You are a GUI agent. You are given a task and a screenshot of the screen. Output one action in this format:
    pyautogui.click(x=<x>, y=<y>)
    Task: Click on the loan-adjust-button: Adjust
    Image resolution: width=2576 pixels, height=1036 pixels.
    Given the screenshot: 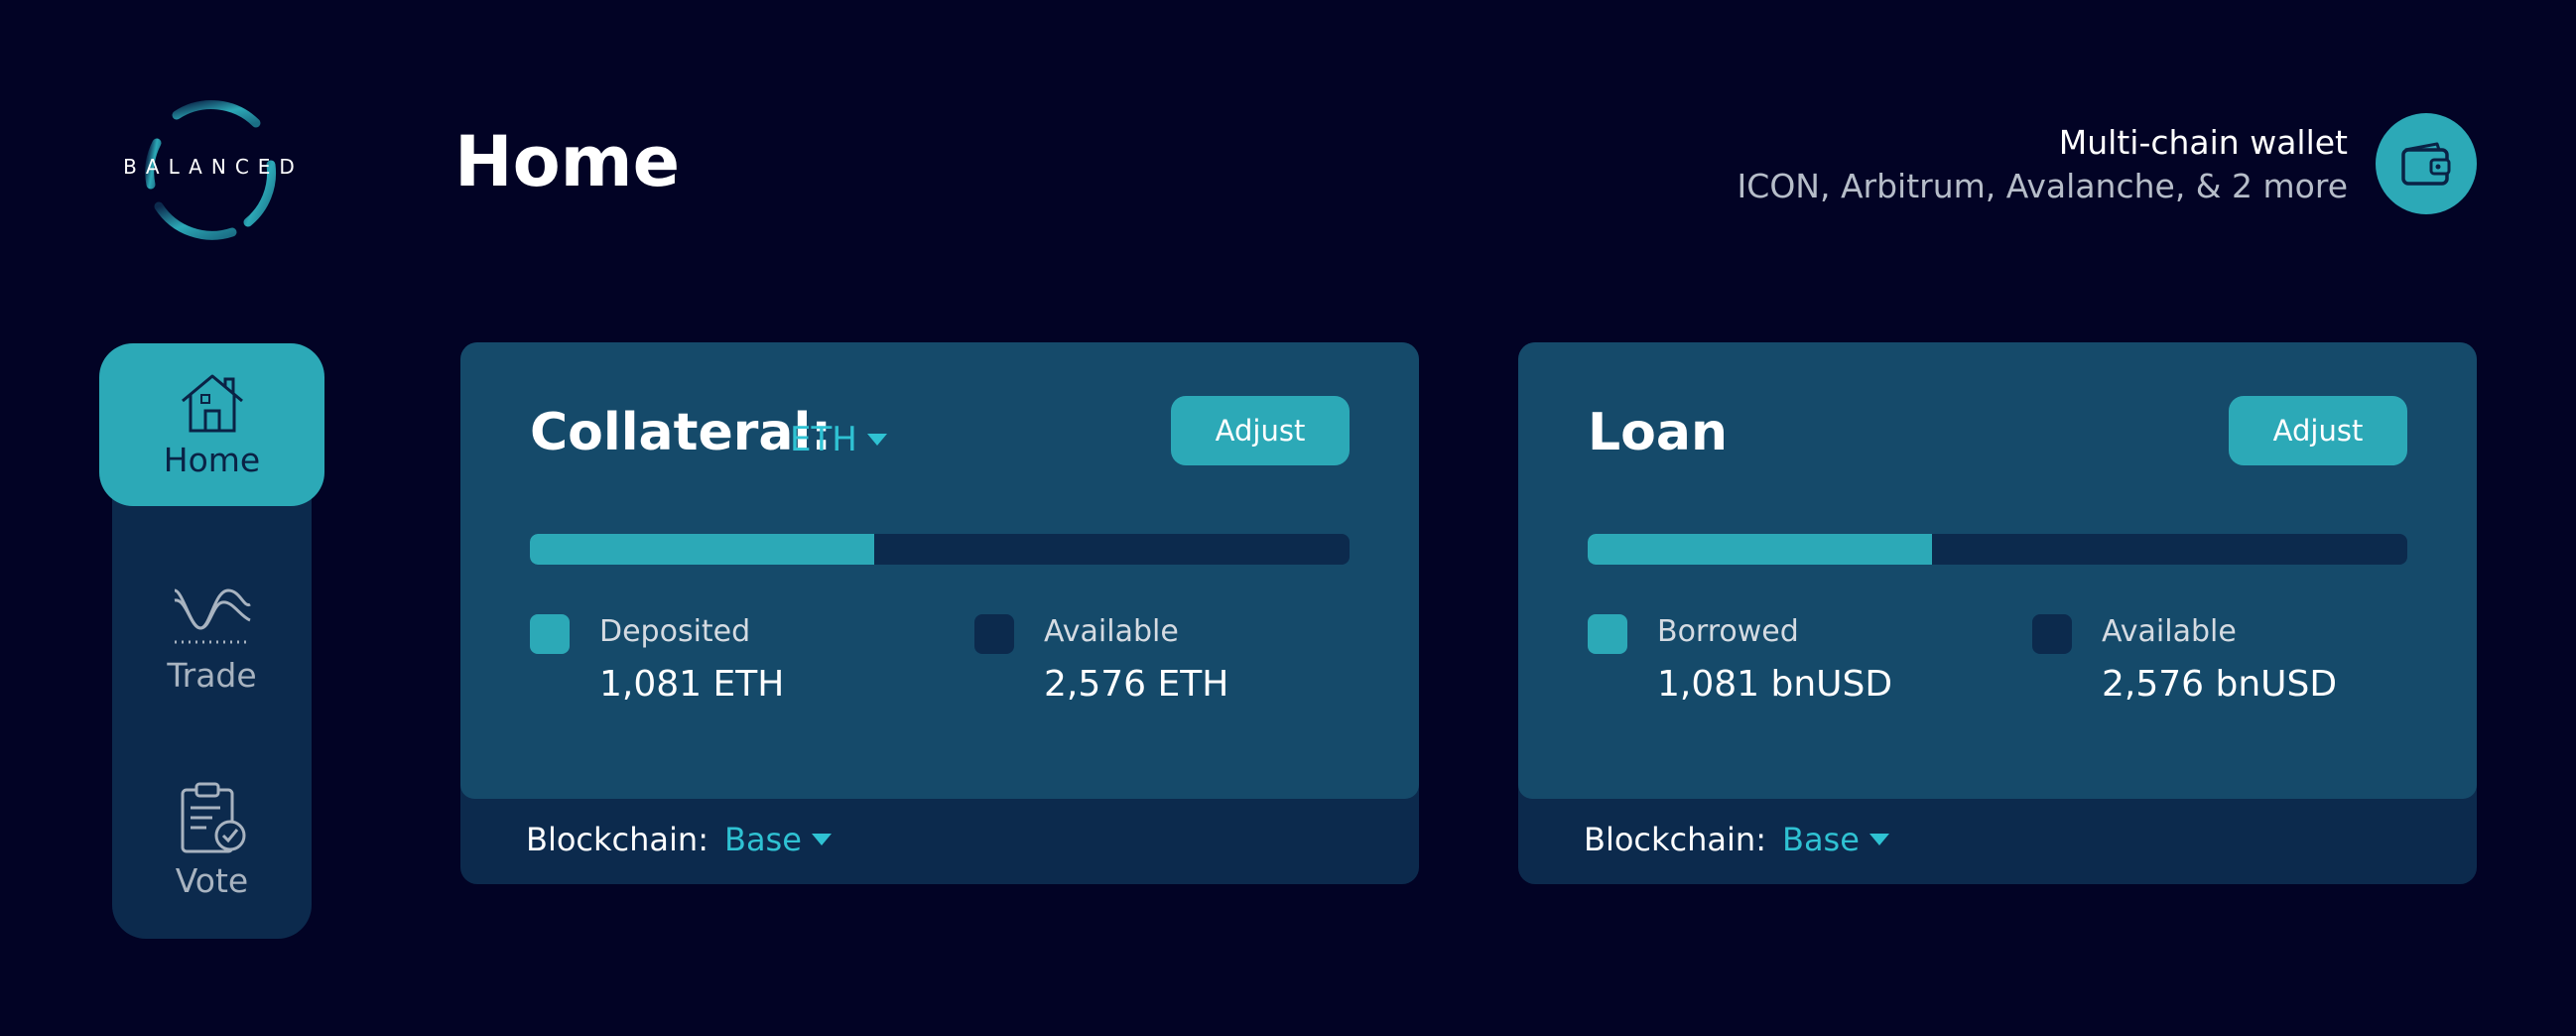 What is the action you would take?
    pyautogui.click(x=2318, y=430)
    